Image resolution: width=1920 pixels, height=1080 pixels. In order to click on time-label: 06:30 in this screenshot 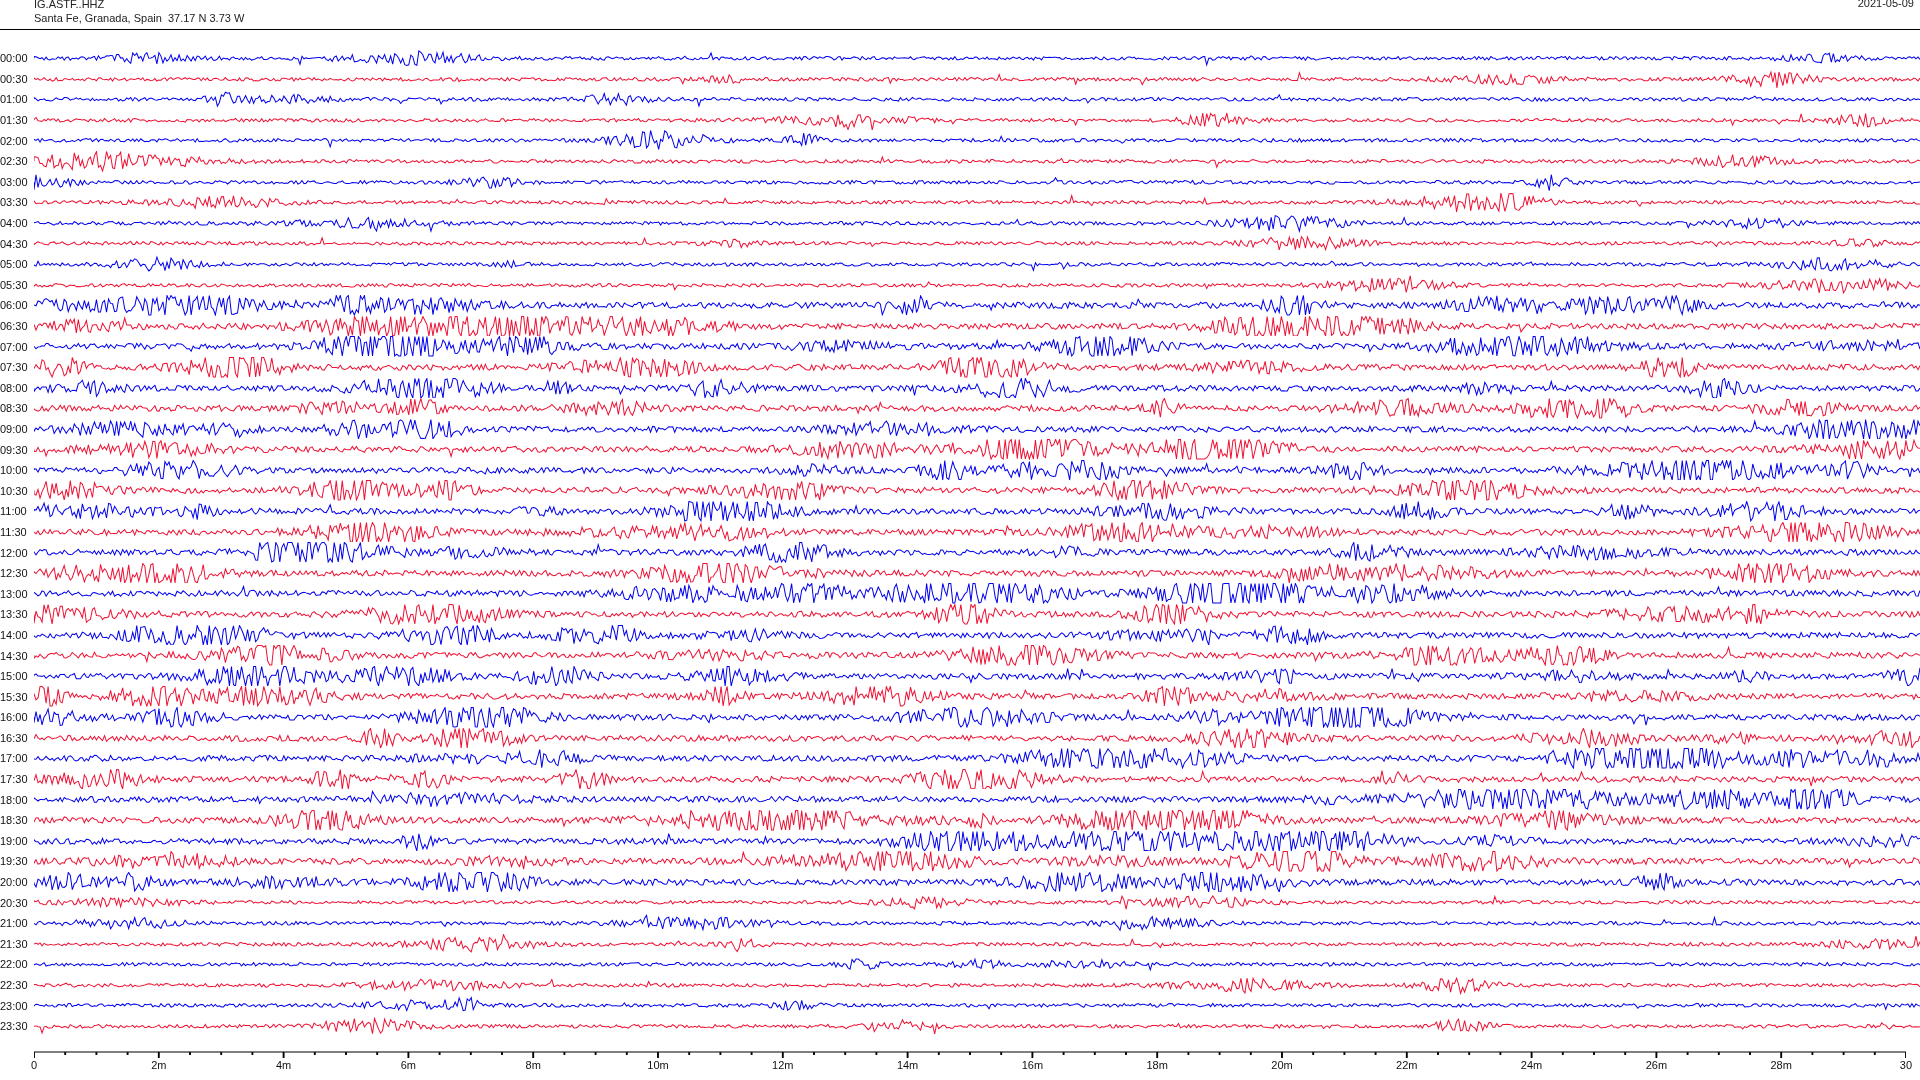, I will do `click(14, 326)`.